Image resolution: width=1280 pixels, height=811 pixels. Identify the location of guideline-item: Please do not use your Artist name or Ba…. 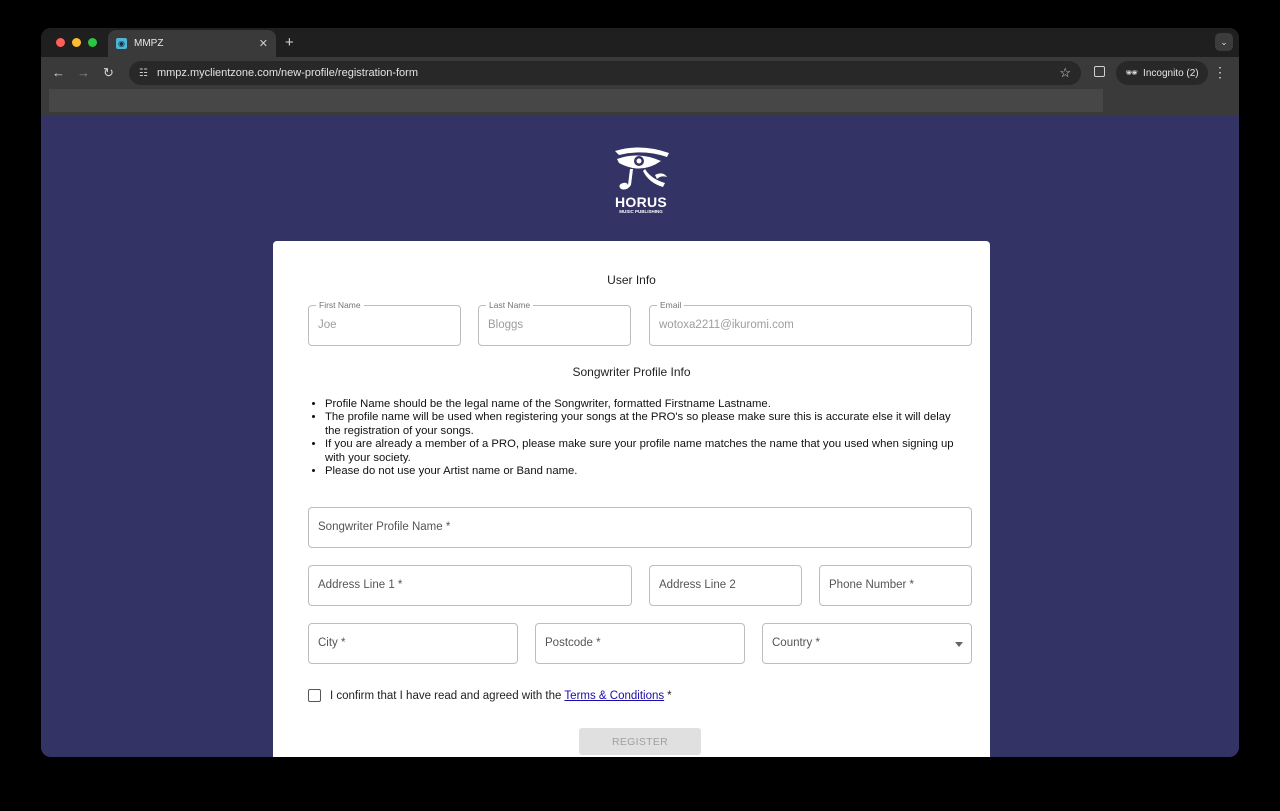
(645, 471).